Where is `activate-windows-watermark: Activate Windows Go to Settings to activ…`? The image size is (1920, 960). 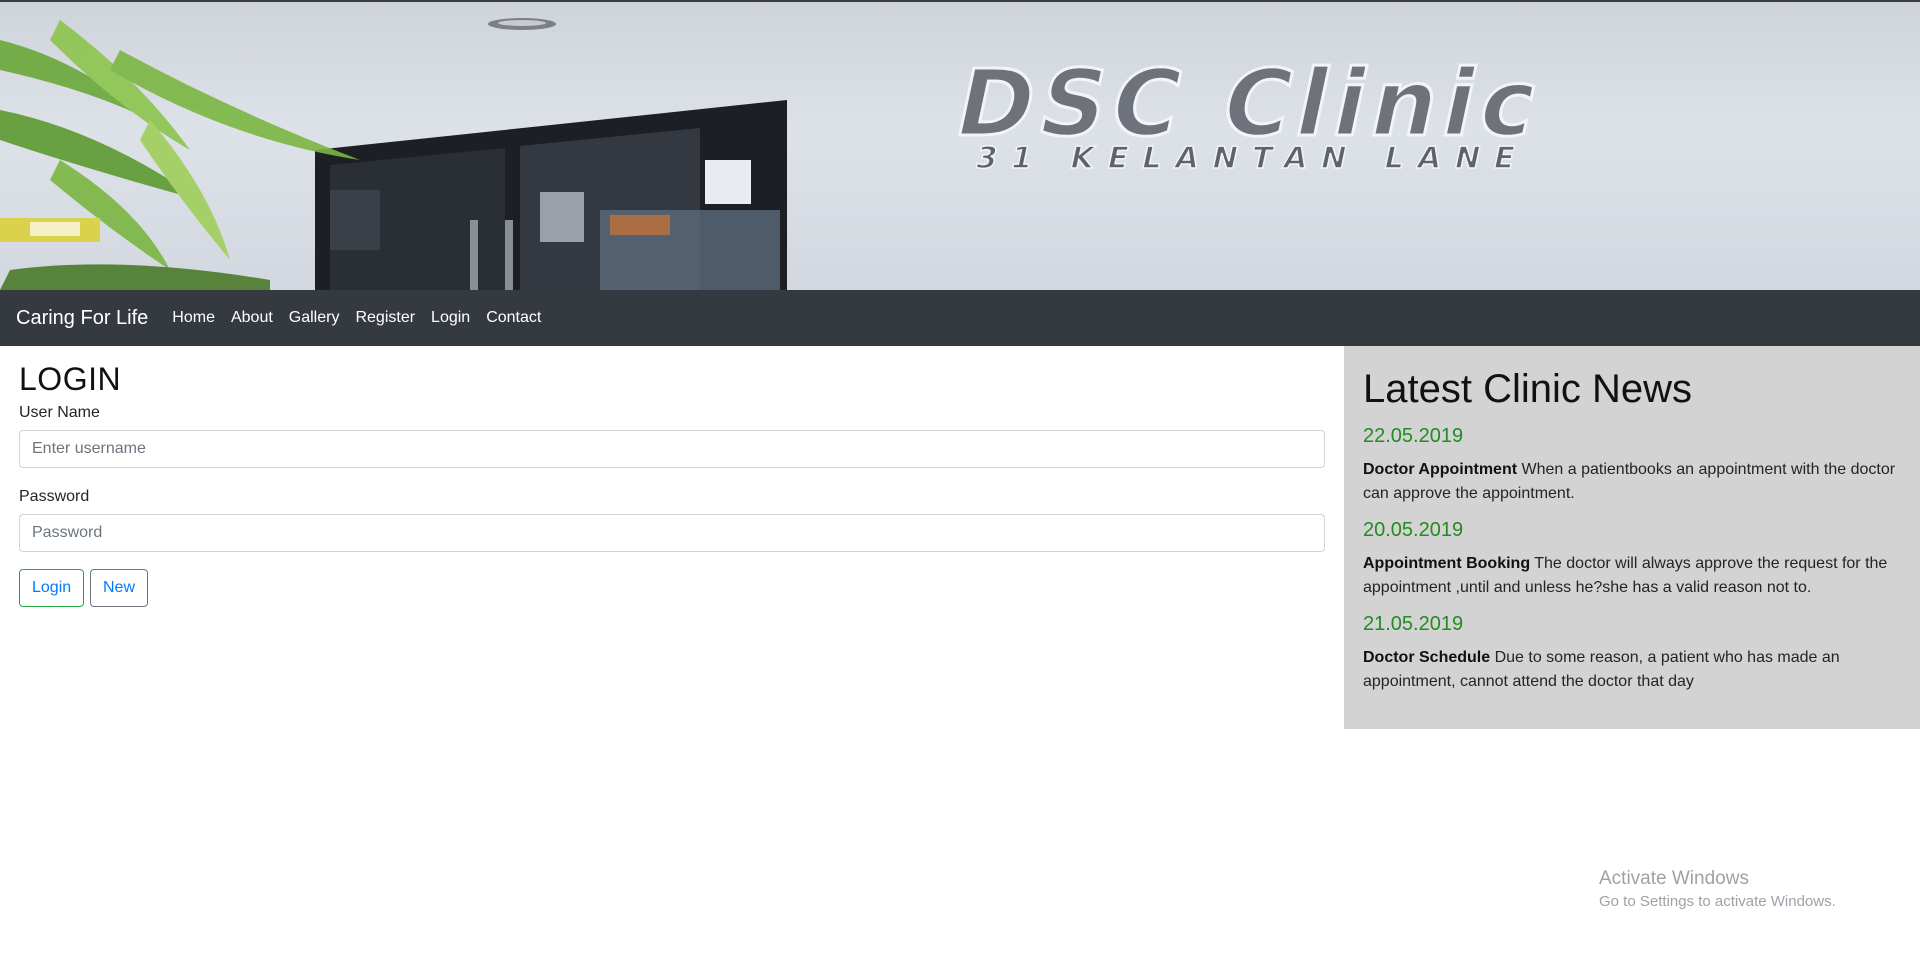
activate-windows-watermark: Activate Windows Go to Settings to activ… is located at coordinates (1717, 889).